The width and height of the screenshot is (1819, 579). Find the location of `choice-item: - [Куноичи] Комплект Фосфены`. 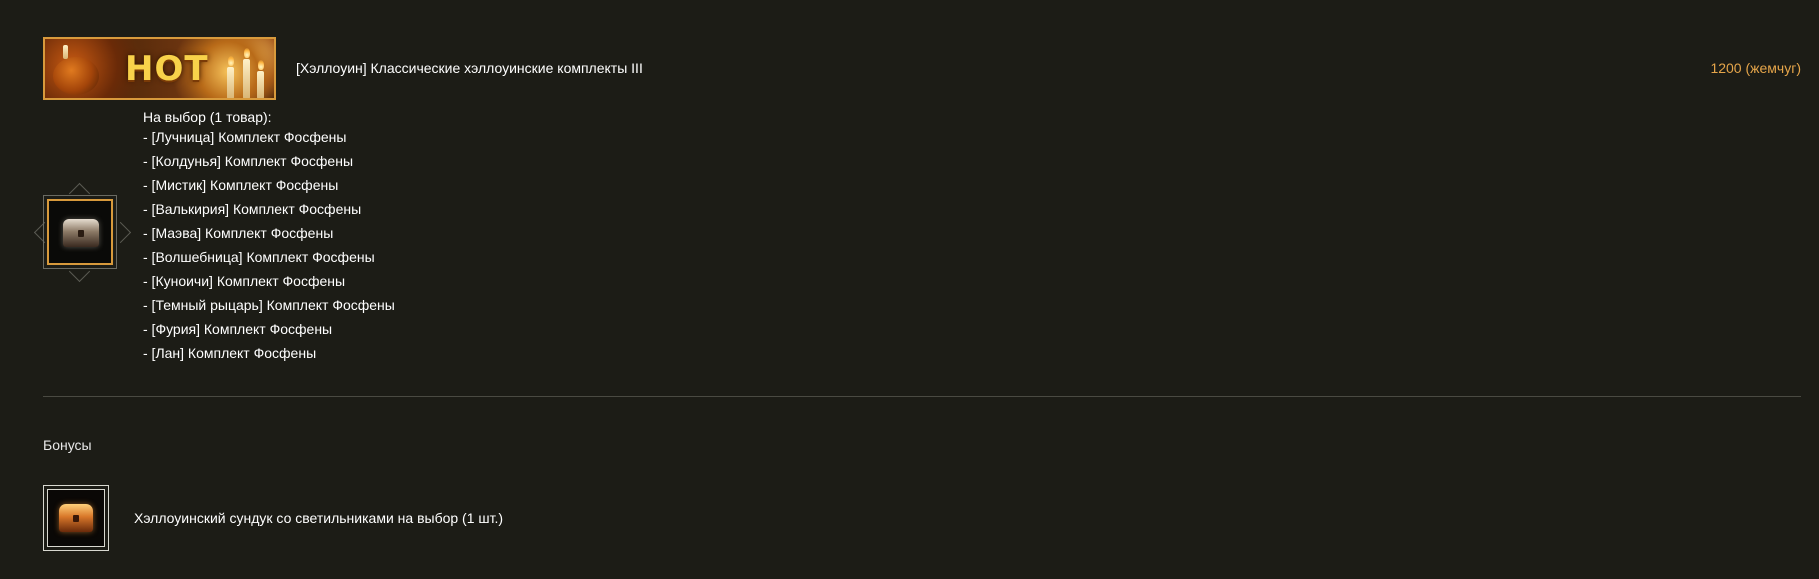

choice-item: - [Куноичи] Комплект Фосфены is located at coordinates (244, 281).